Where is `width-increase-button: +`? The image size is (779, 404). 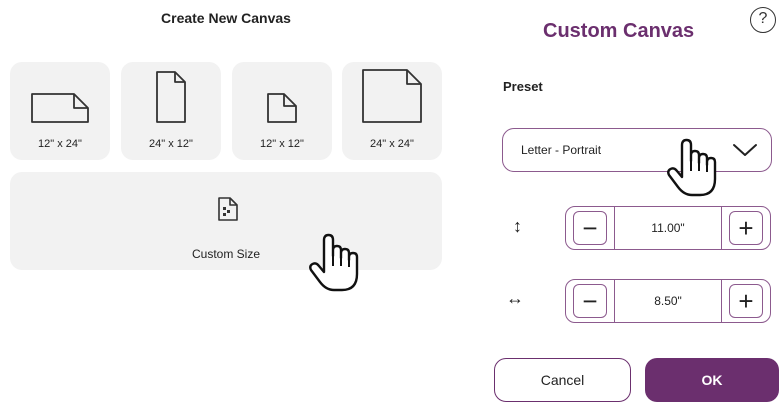
width-increase-button: + is located at coordinates (746, 301).